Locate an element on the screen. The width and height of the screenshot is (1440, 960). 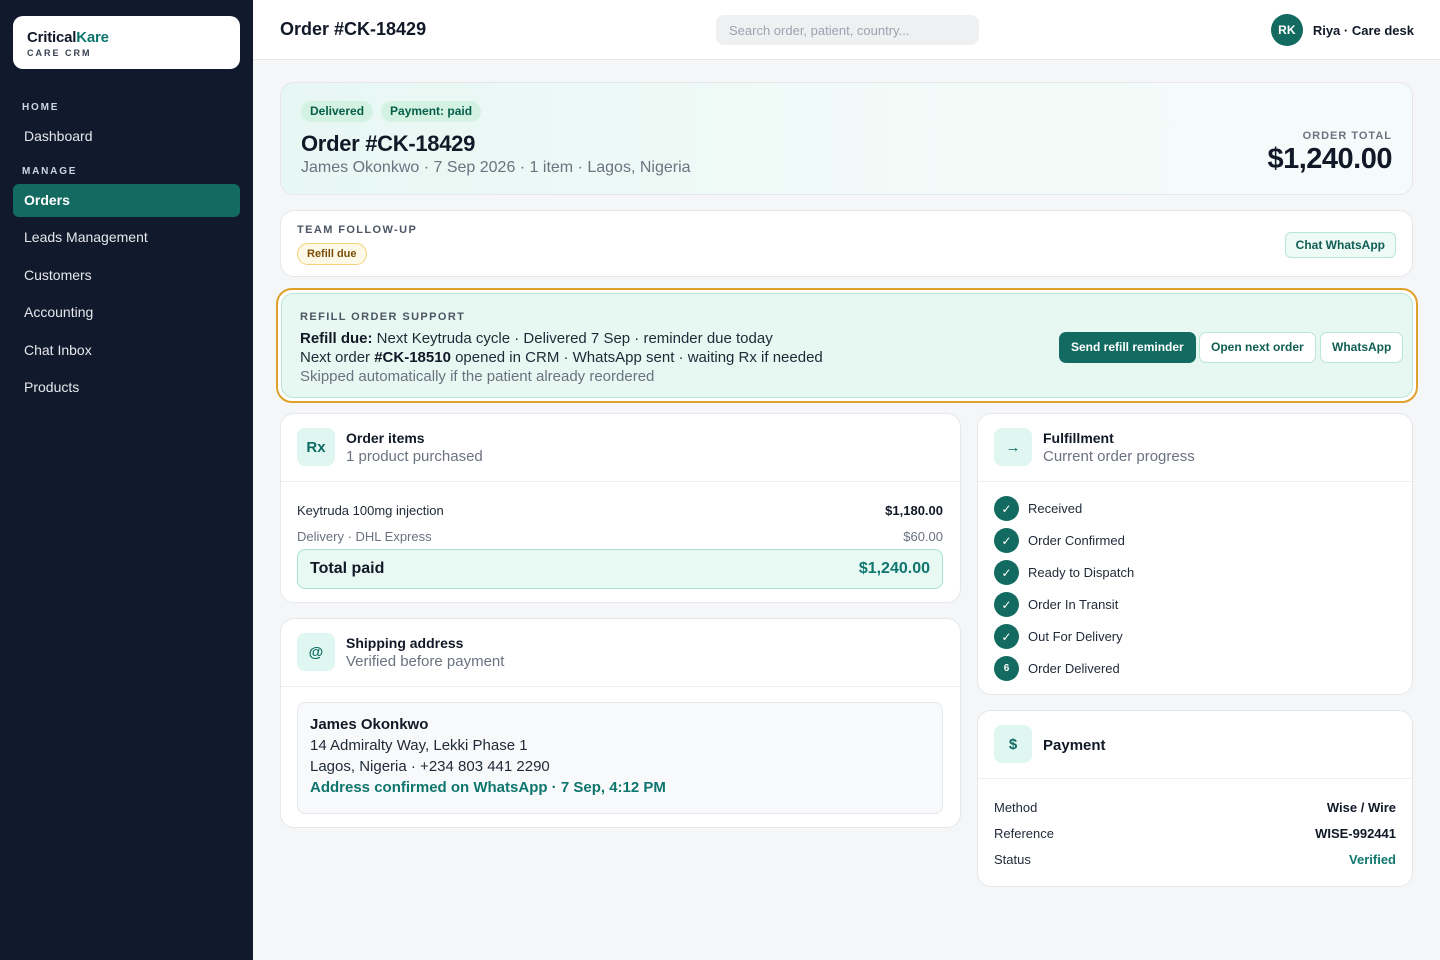
fulfillment-step: ✓ Order In Transit is located at coordinates (1056, 604).